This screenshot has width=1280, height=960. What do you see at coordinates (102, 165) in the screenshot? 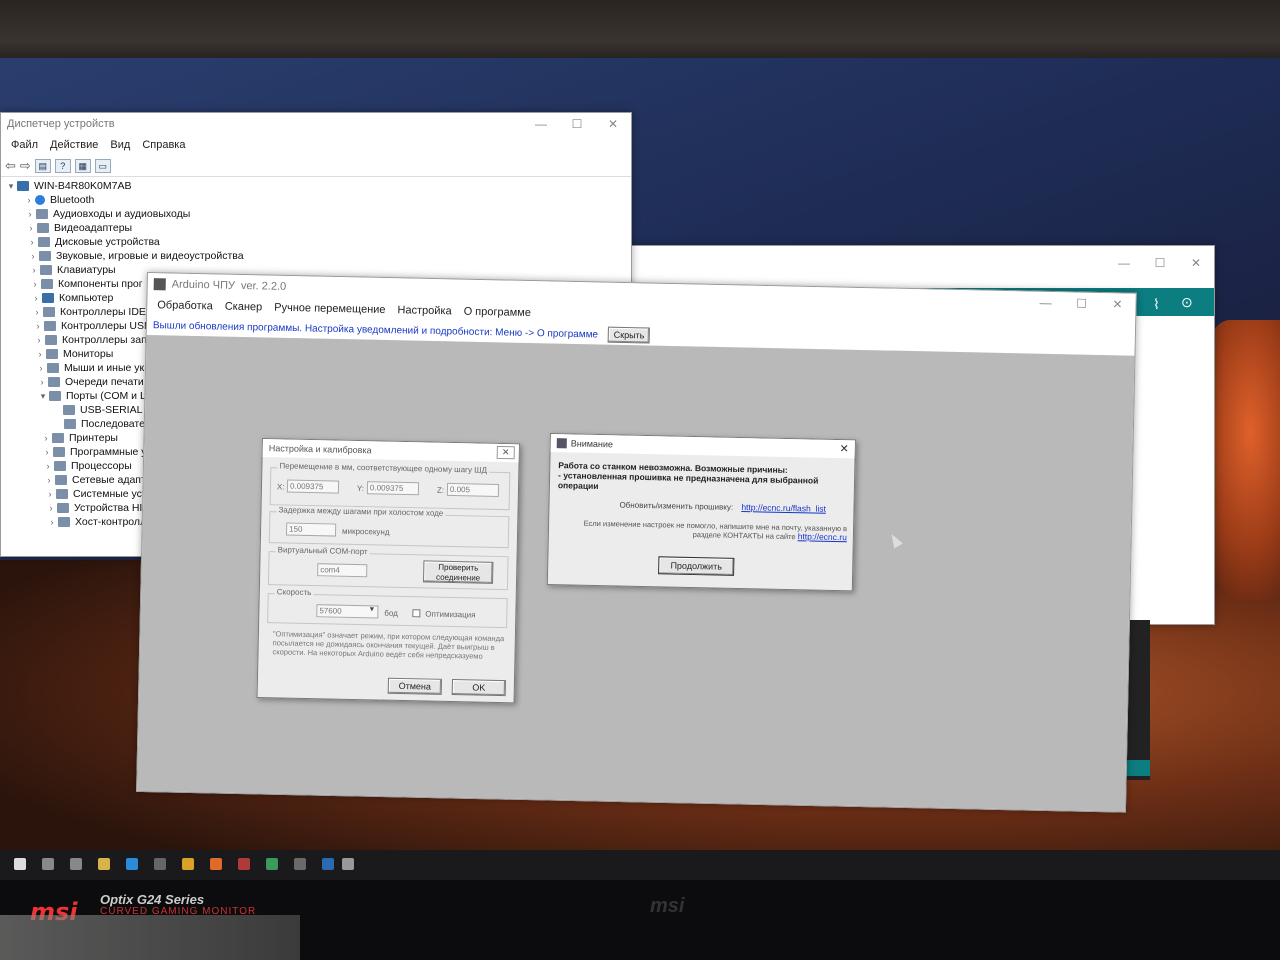
I see `scan-hardware-icon: ▭` at bounding box center [102, 165].